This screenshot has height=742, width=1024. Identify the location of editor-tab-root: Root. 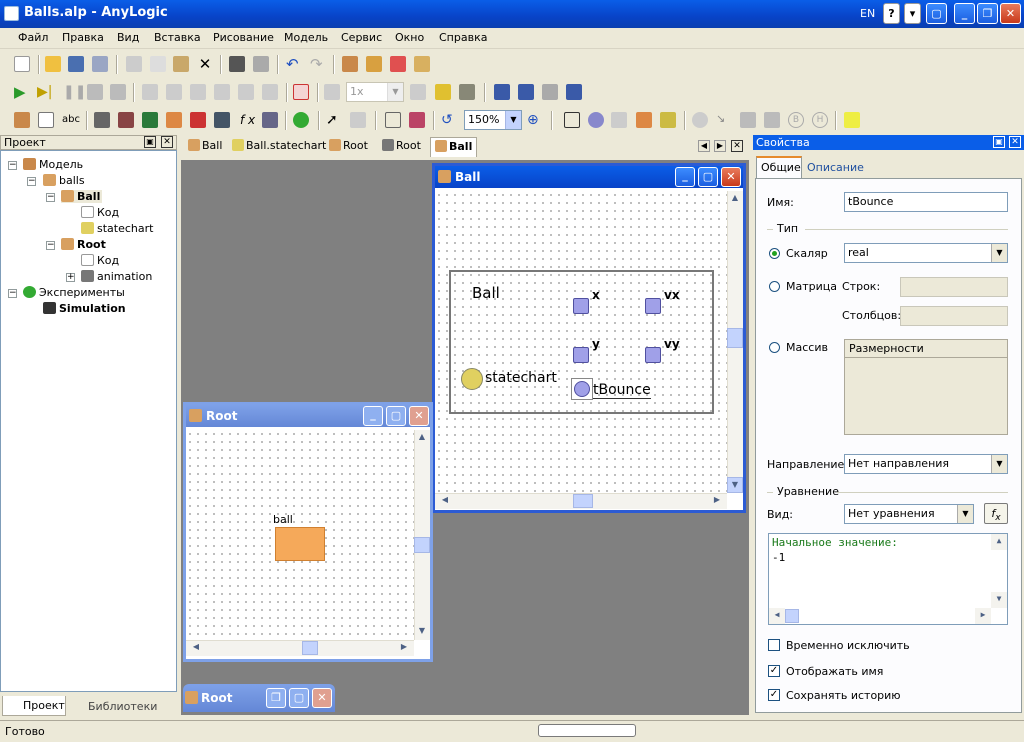
(348, 147).